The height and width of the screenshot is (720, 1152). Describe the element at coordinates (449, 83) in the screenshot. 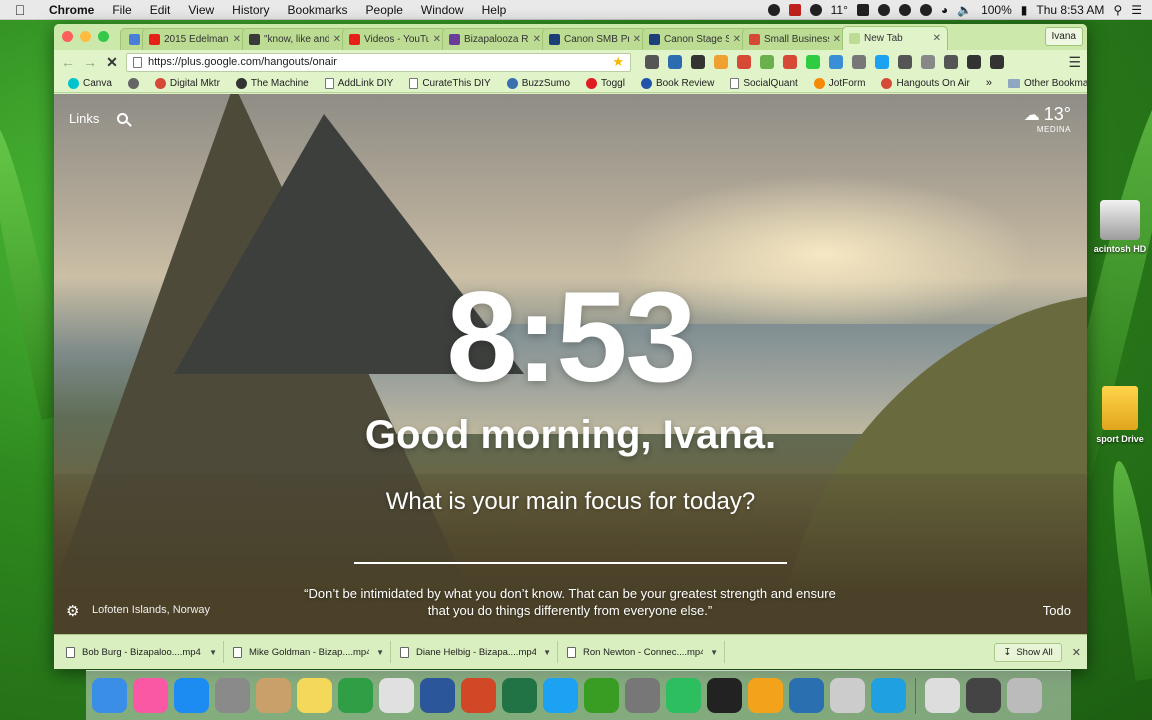

I see `bookmark-item: CurateThis DIY` at that location.